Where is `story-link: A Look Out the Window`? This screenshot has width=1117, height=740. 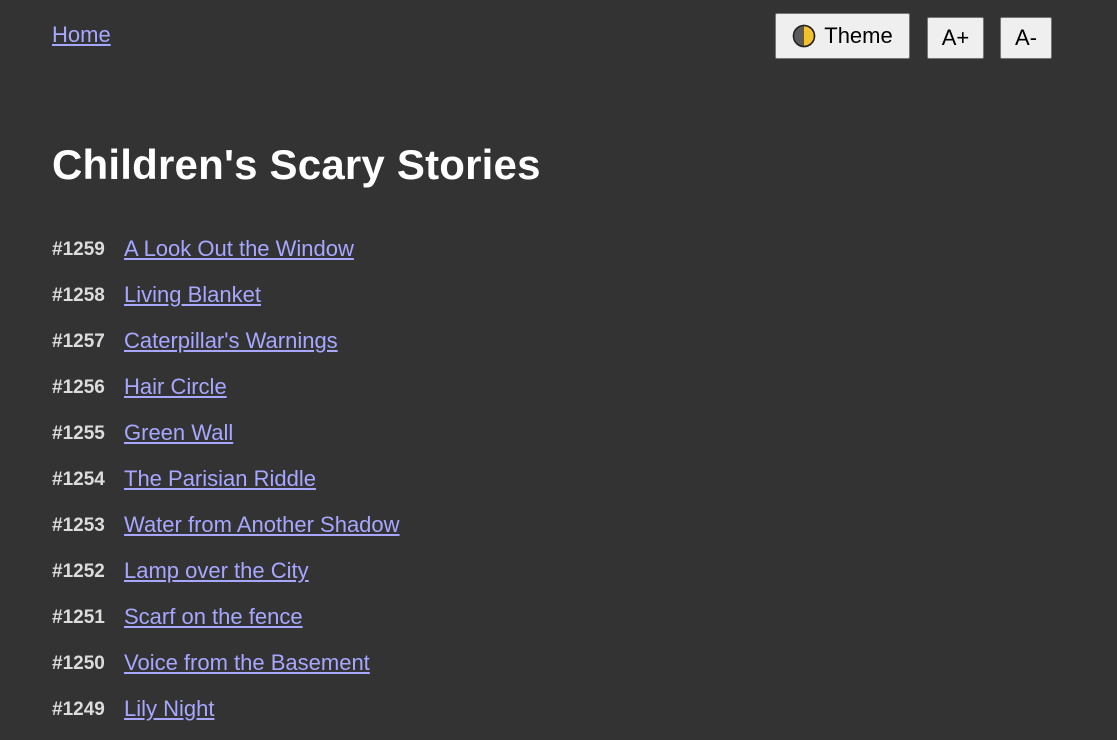
story-link: A Look Out the Window is located at coordinates (239, 248).